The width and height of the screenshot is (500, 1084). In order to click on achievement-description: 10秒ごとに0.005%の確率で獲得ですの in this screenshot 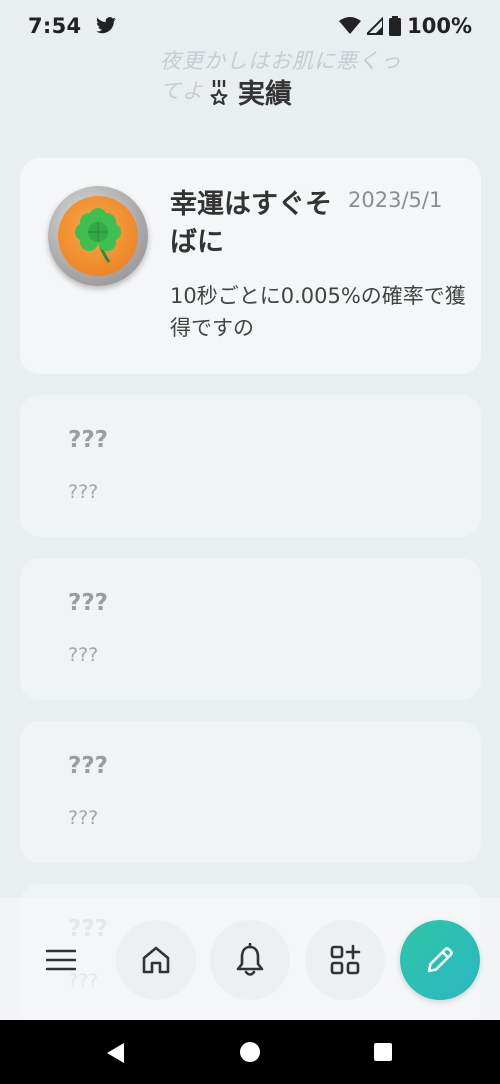, I will do `click(318, 312)`.